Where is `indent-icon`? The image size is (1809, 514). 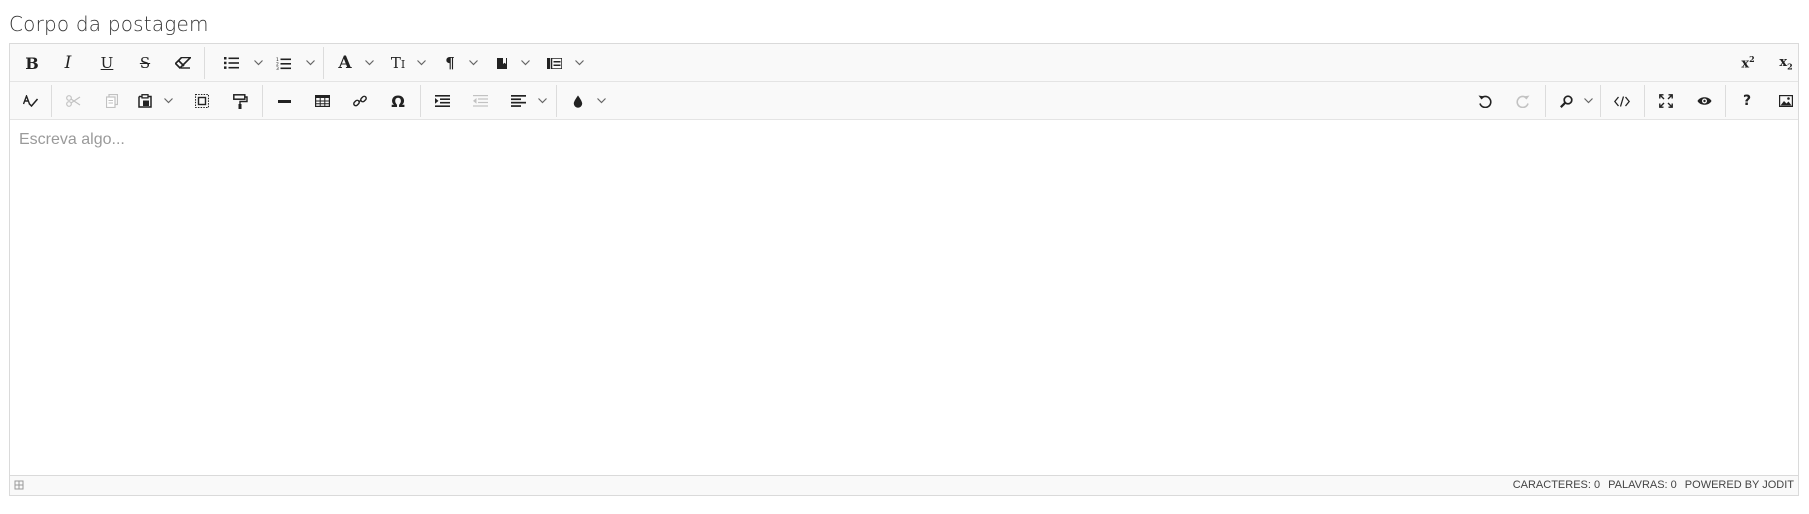
indent-icon is located at coordinates (442, 101).